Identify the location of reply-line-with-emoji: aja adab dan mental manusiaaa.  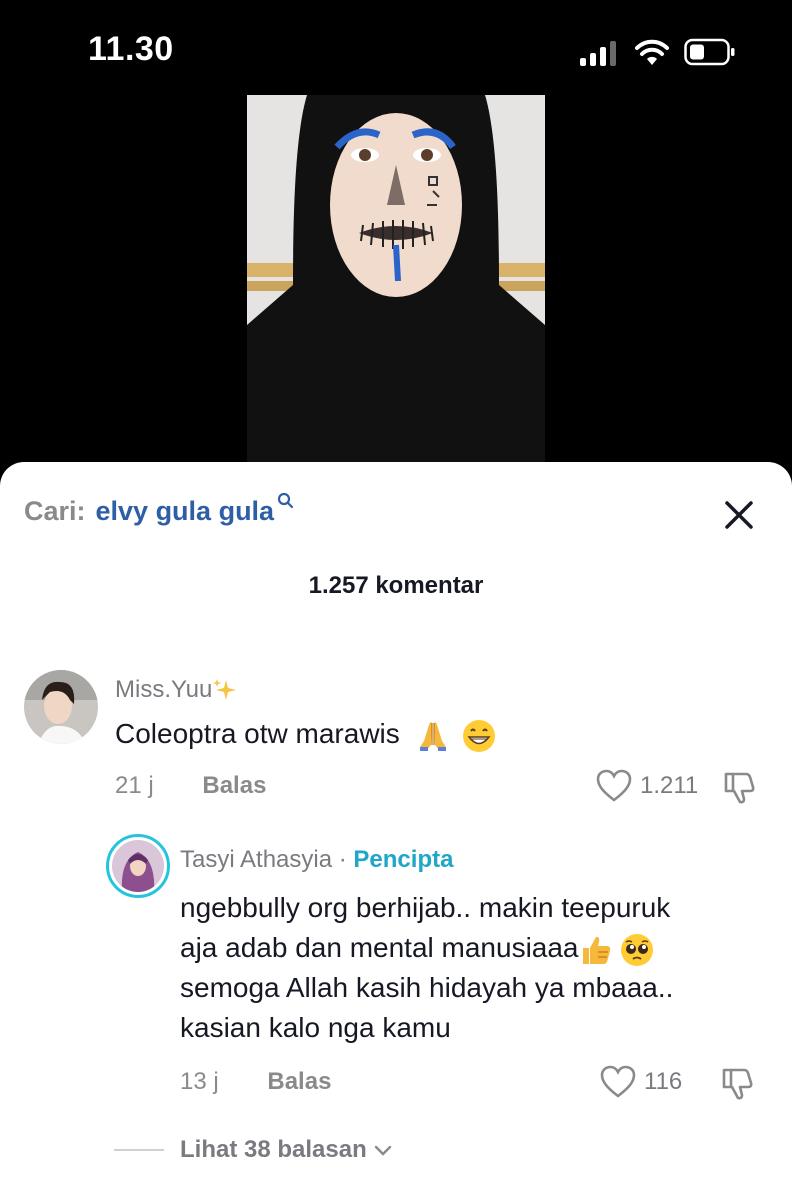
(475, 948).